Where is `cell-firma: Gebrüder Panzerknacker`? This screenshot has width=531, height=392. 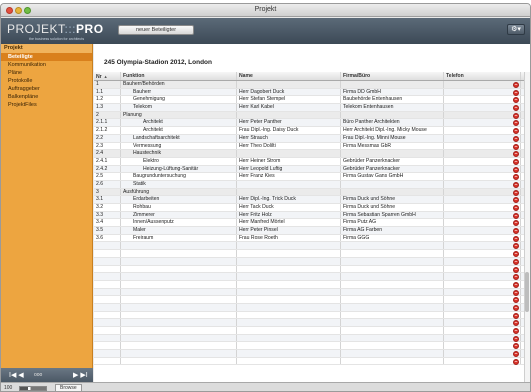
cell-firma: Gebrüder Panzerknacker is located at coordinates (392, 169).